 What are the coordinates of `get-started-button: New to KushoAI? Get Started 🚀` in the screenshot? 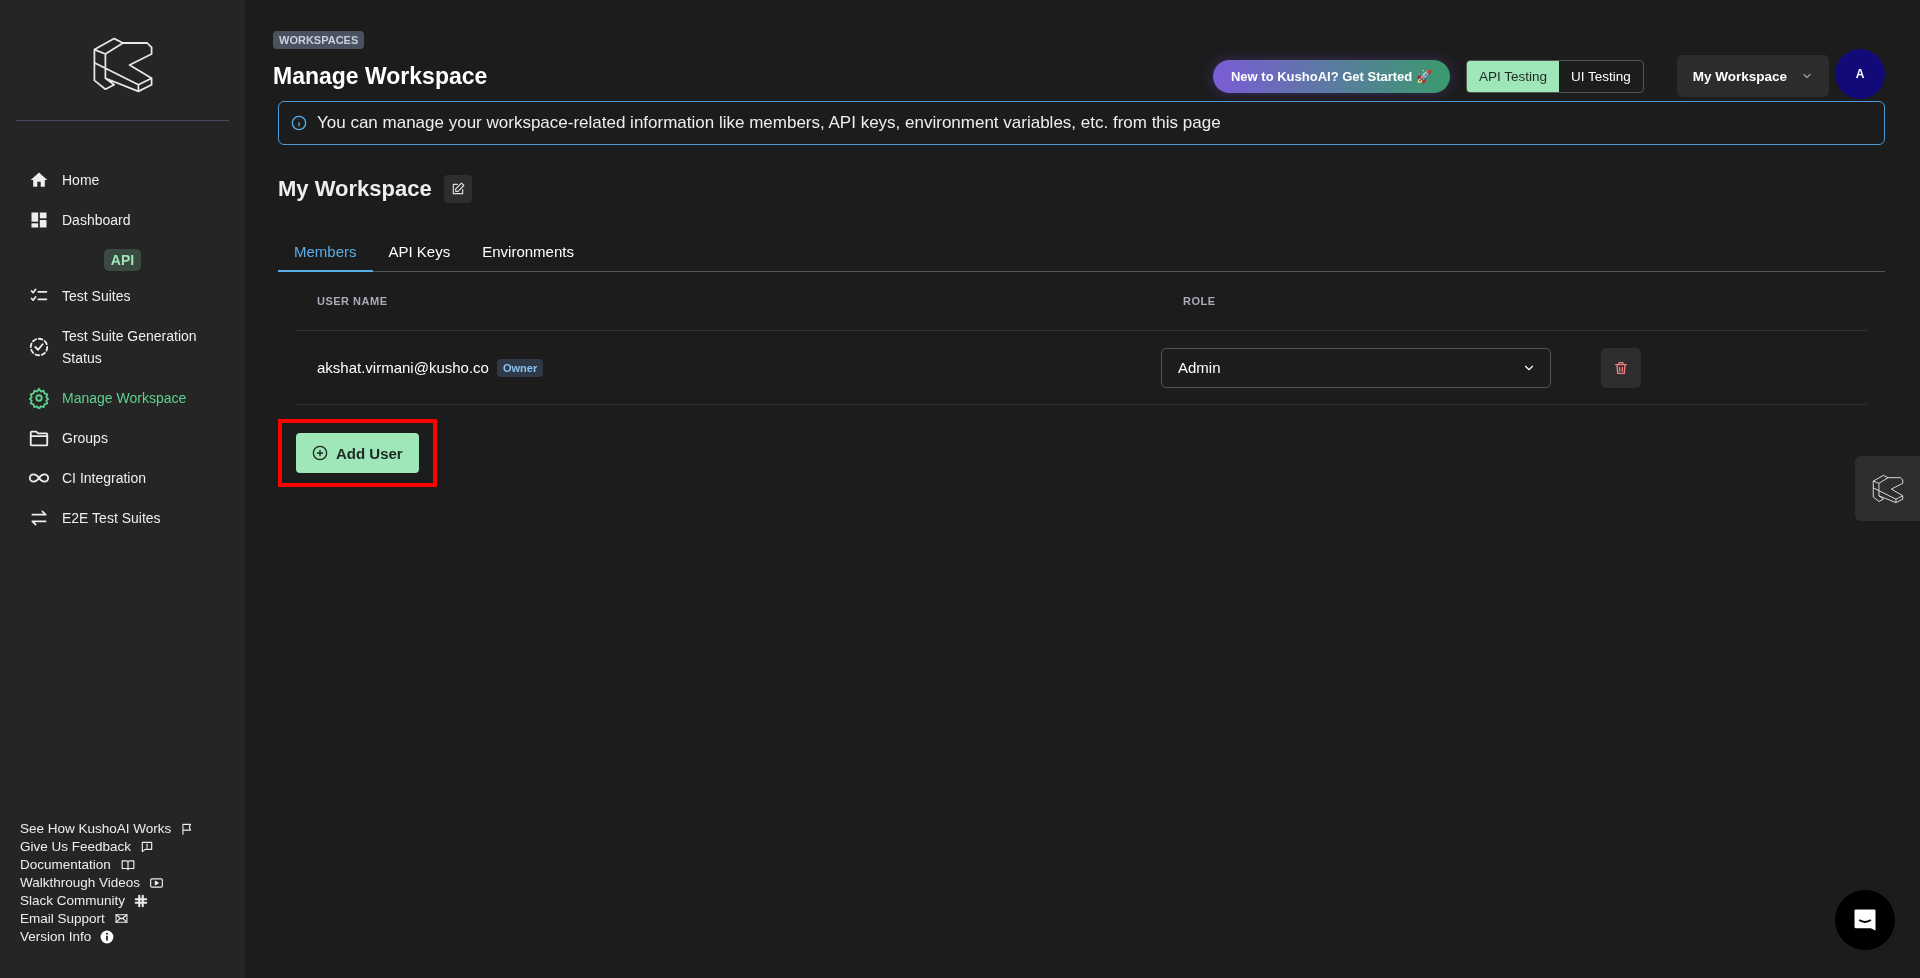 It's located at (1331, 76).